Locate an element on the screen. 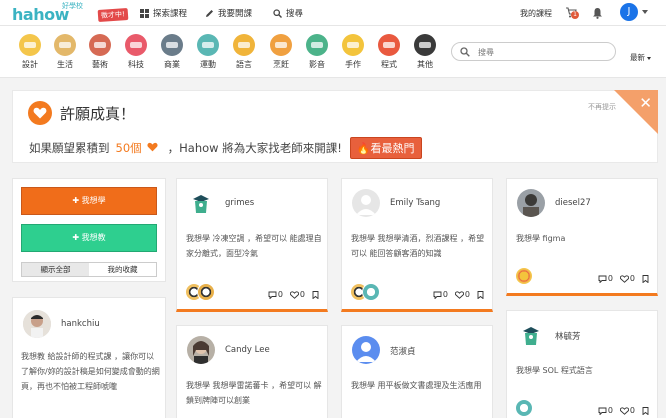 This screenshot has height=418, width=666. dismiss-tip-link: 不再提示 is located at coordinates (602, 107).